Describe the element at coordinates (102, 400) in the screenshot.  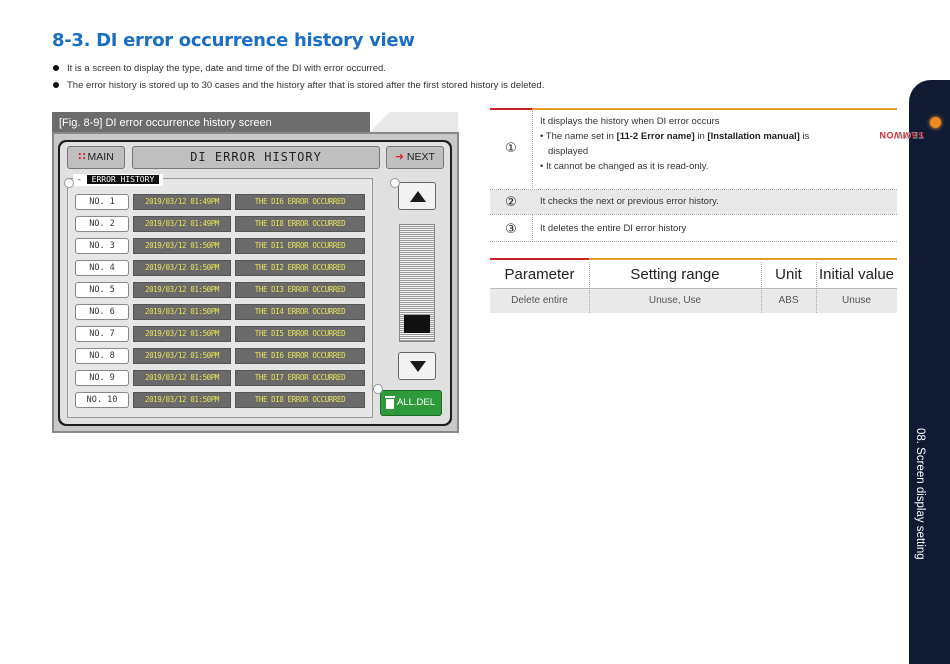
I see `row-number: NO. 10` at that location.